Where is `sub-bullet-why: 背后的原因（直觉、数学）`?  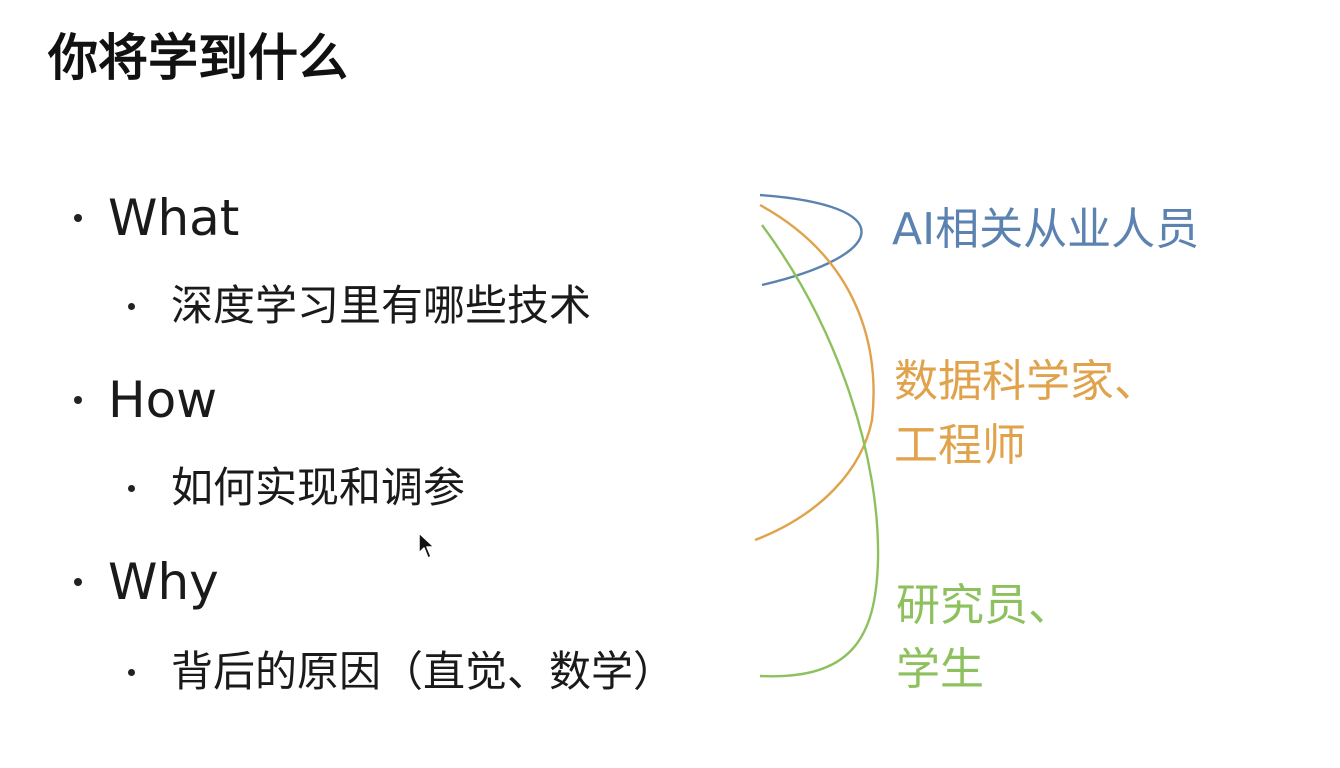 sub-bullet-why: 背后的原因（直觉、数学） is located at coordinates (401, 672).